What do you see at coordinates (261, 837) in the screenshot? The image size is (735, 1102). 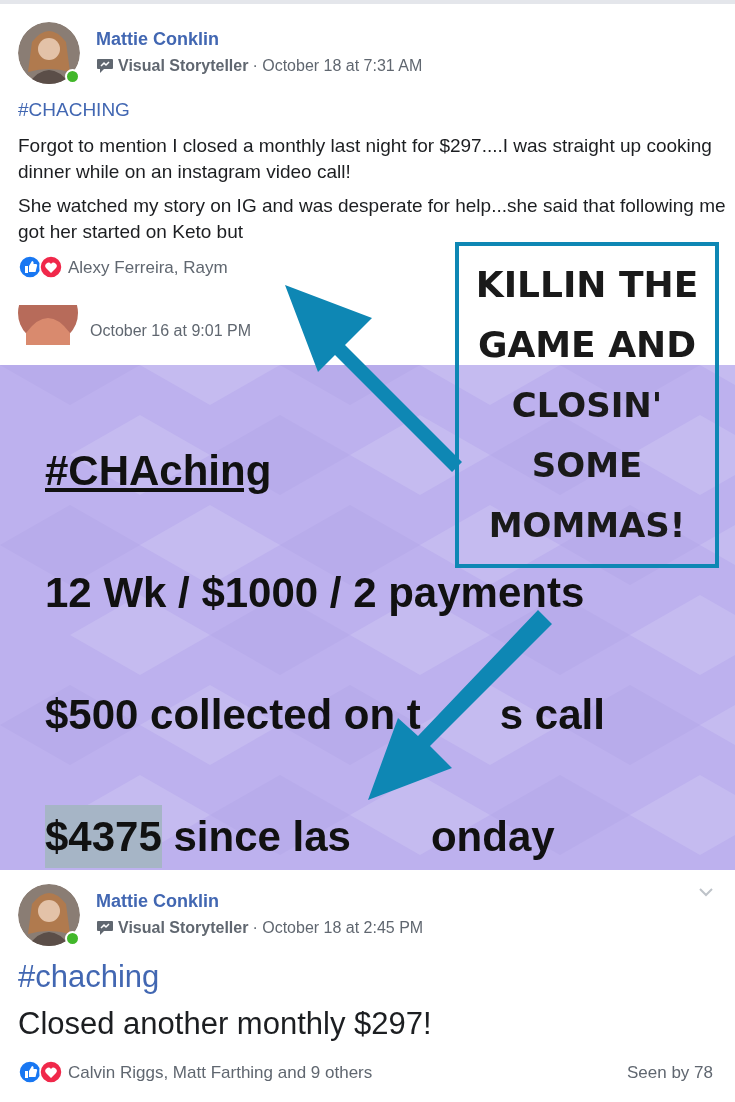 I see `story-line: since las` at bounding box center [261, 837].